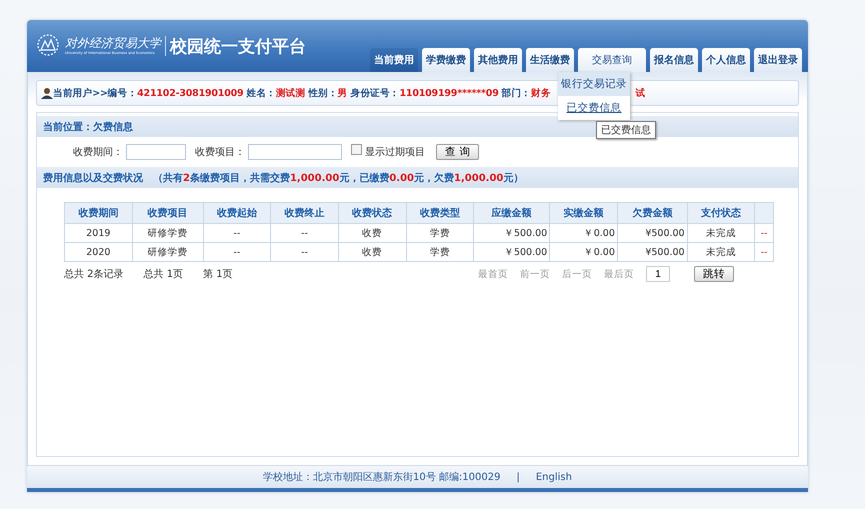  I want to click on column-header: 收费期间, so click(98, 213).